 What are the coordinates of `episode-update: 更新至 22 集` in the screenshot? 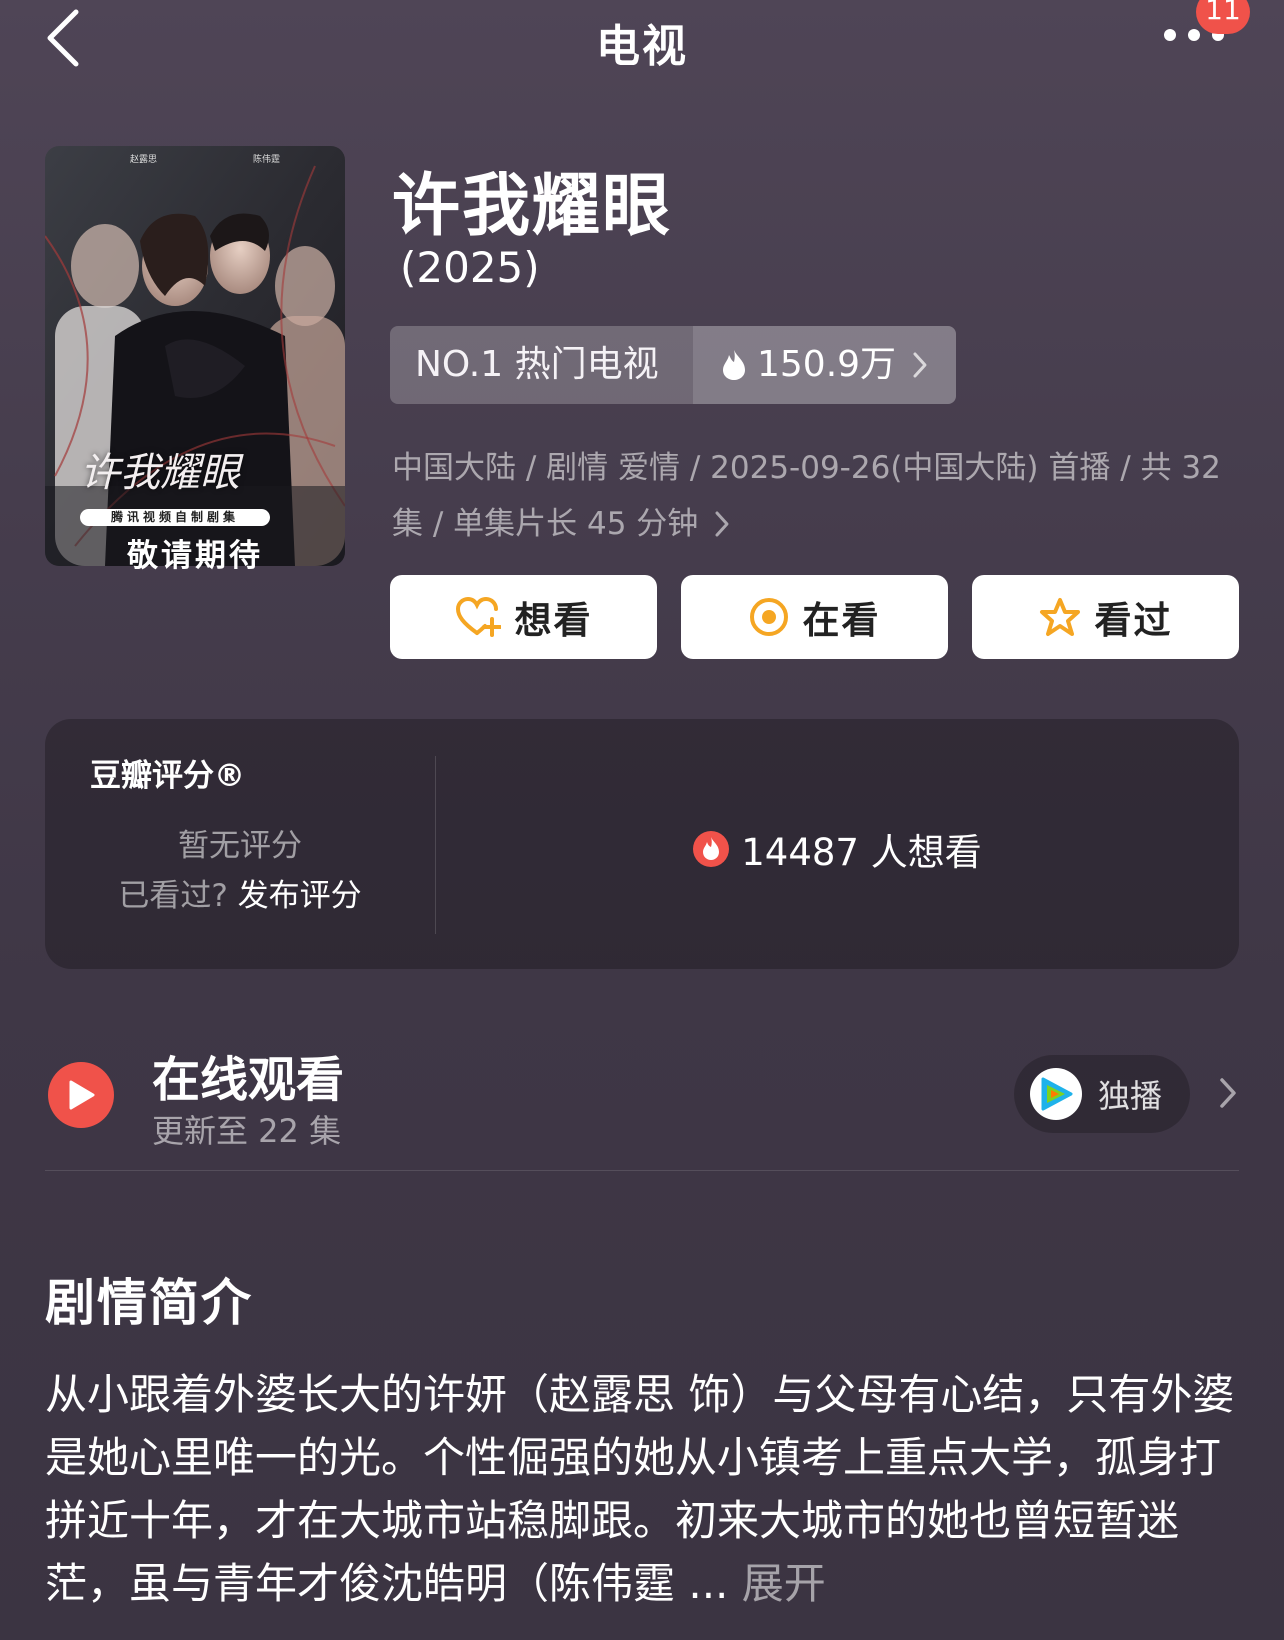 It's located at (247, 1131).